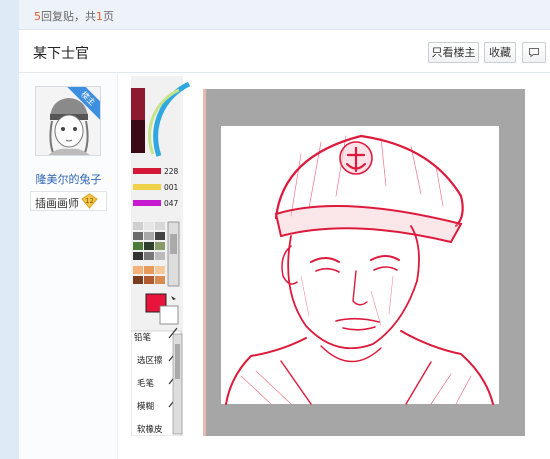 Image resolution: width=550 pixels, height=459 pixels. I want to click on thread-title-bar: 某下士官 只看楼主 收藏, so click(284, 51).